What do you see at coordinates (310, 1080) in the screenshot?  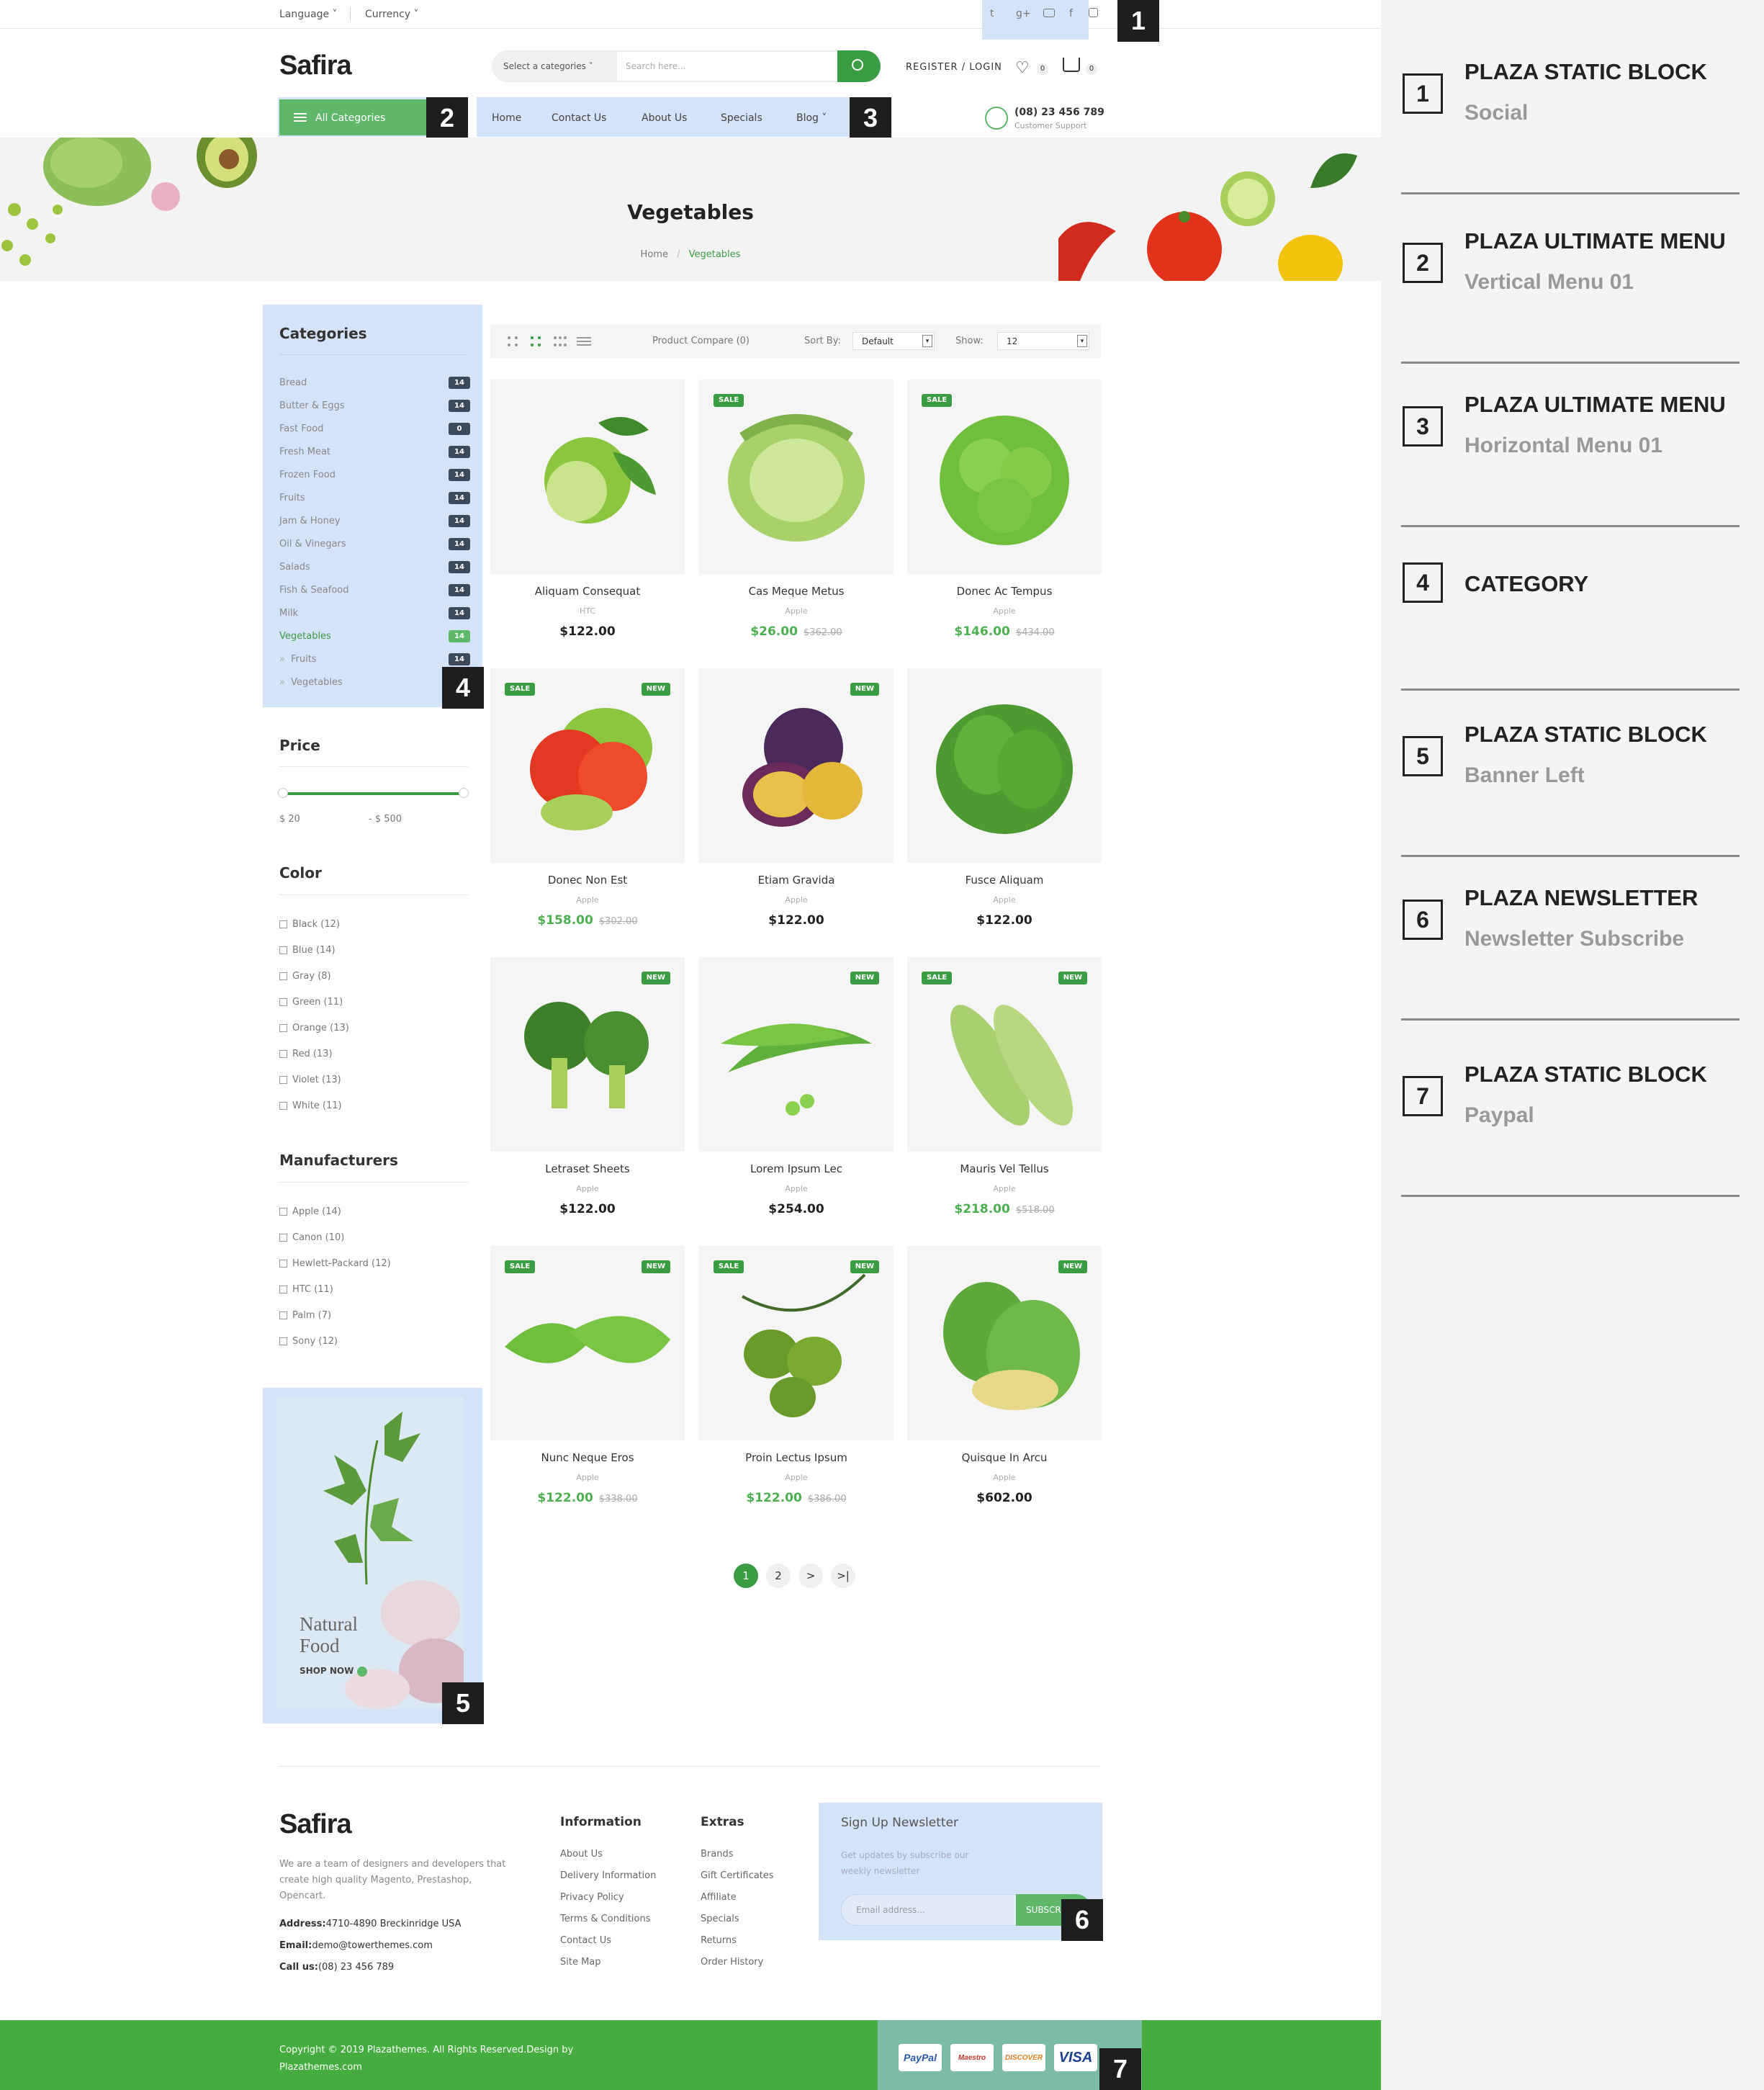 I see `color-filter-item: Violet (13)` at bounding box center [310, 1080].